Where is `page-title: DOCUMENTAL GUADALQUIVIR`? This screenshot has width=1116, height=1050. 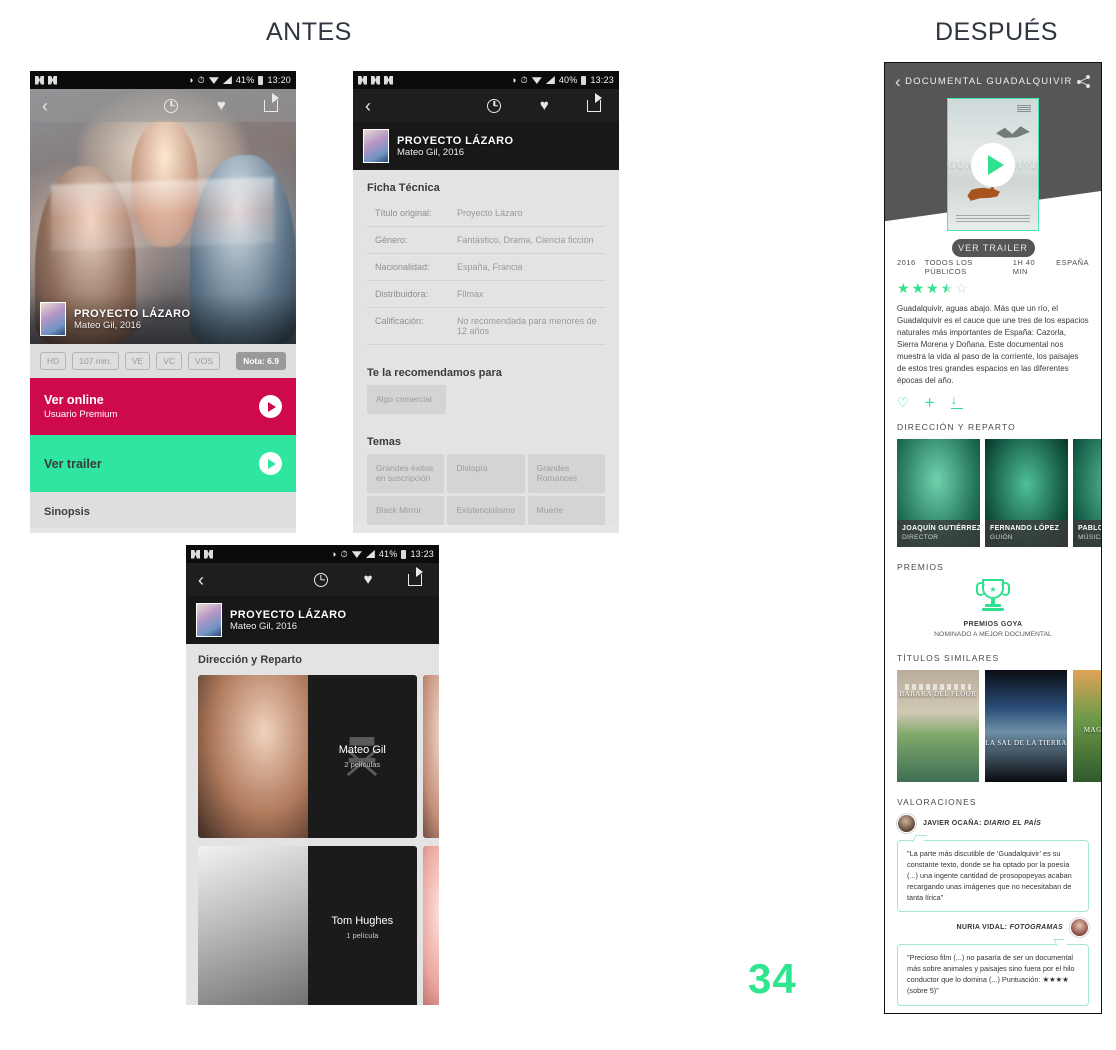
page-title: DOCUMENTAL GUADALQUIVIR is located at coordinates (989, 81).